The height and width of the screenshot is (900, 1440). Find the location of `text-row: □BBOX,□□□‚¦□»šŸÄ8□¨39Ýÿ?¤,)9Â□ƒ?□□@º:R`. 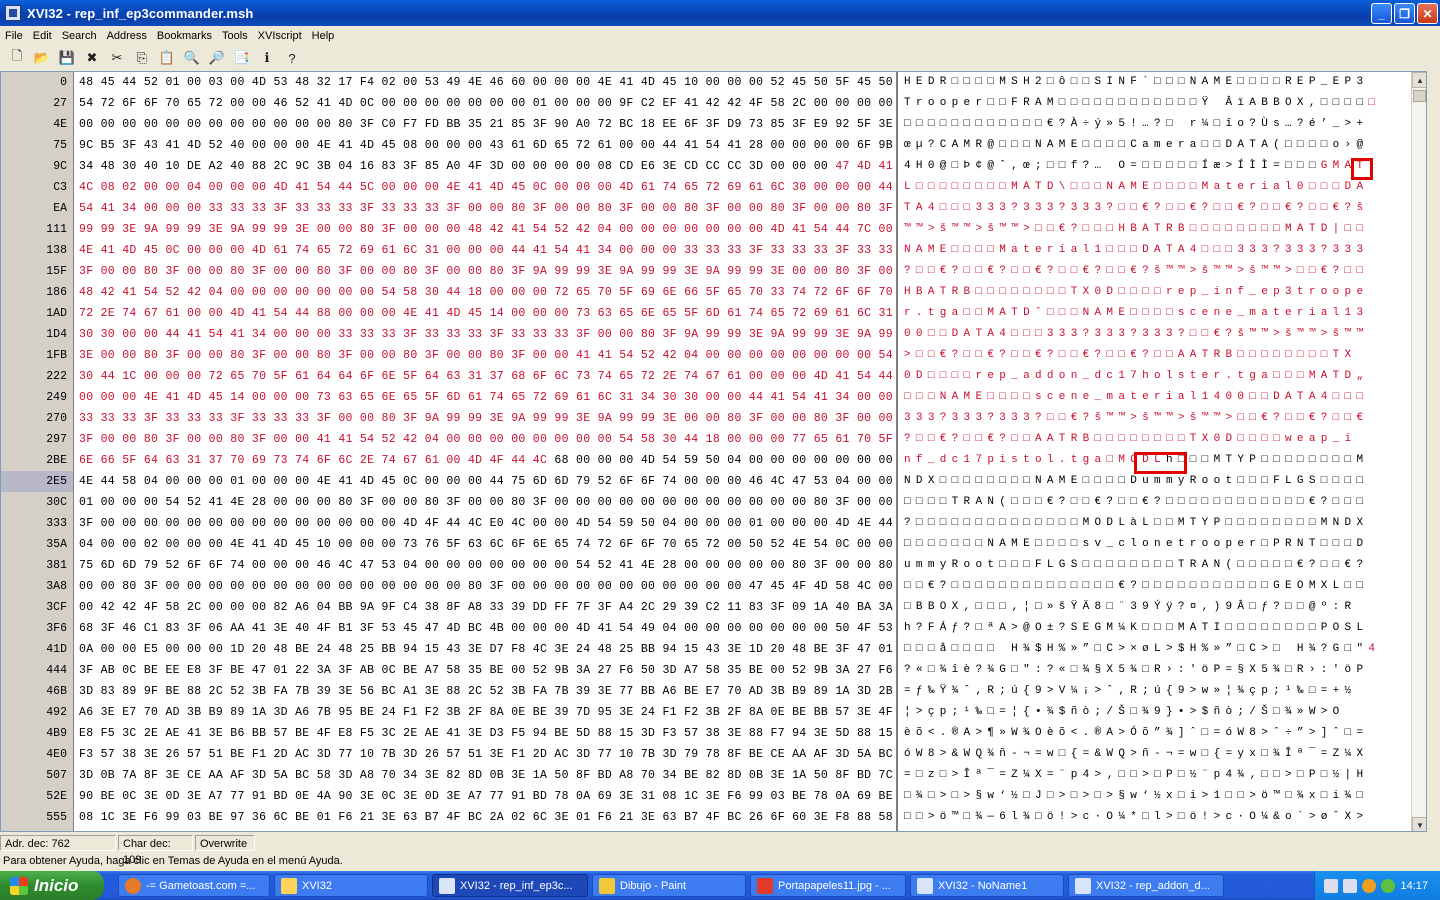

text-row: □BBOX,□□□‚¦□»šŸÄ8□¨39Ýÿ?¤,)9Â□ƒ?□□@º:R is located at coordinates (1156, 607).